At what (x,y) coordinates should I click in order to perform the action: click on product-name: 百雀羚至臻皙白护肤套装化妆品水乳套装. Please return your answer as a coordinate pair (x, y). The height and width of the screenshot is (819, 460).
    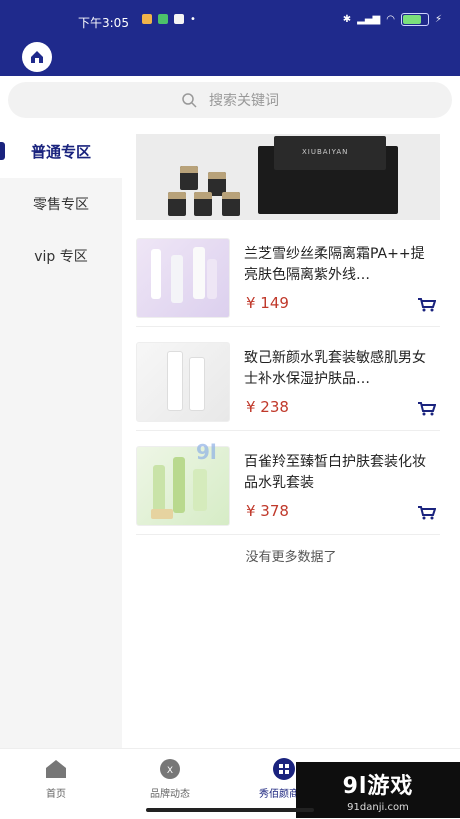
    Looking at the image, I should click on (335, 472).